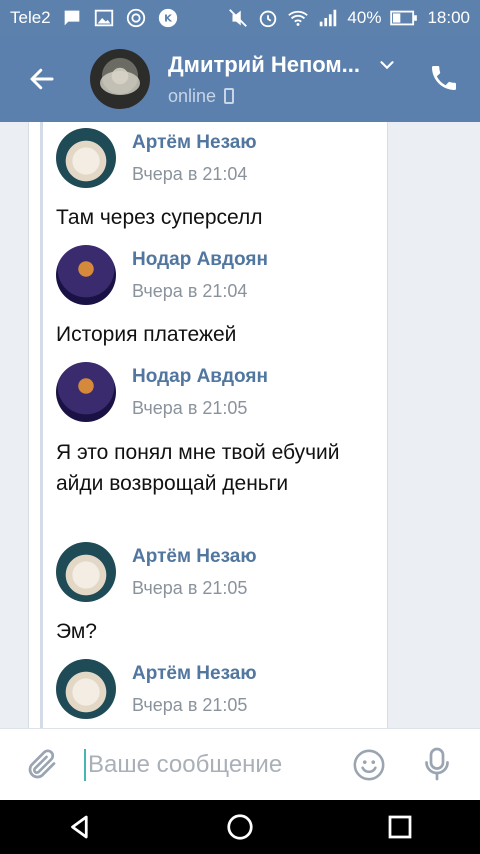 This screenshot has width=480, height=854. Describe the element at coordinates (192, 95) in the screenshot. I see `online-status: online` at that location.